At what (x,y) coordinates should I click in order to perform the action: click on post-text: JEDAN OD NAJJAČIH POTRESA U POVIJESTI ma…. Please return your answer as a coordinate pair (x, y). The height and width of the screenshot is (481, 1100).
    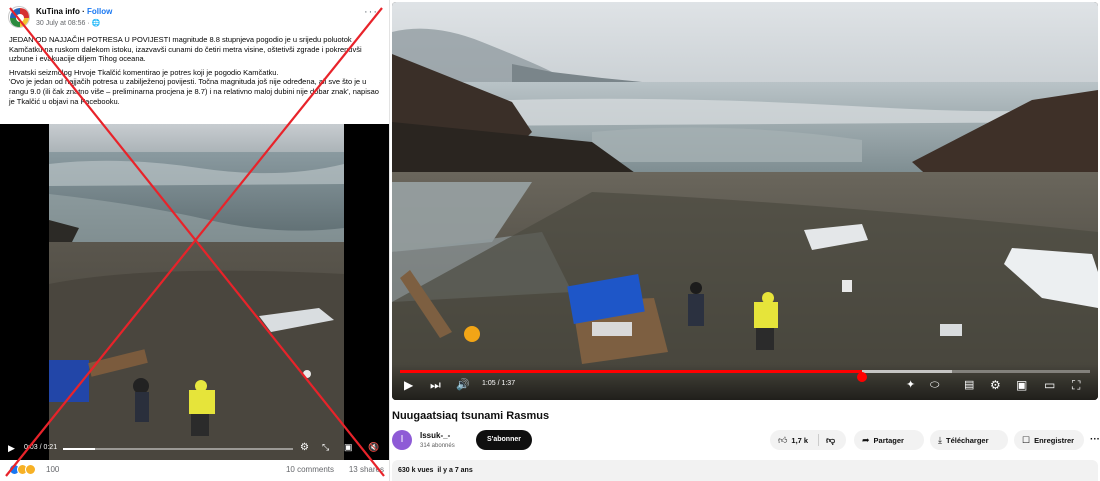
    Looking at the image, I should click on (197, 72).